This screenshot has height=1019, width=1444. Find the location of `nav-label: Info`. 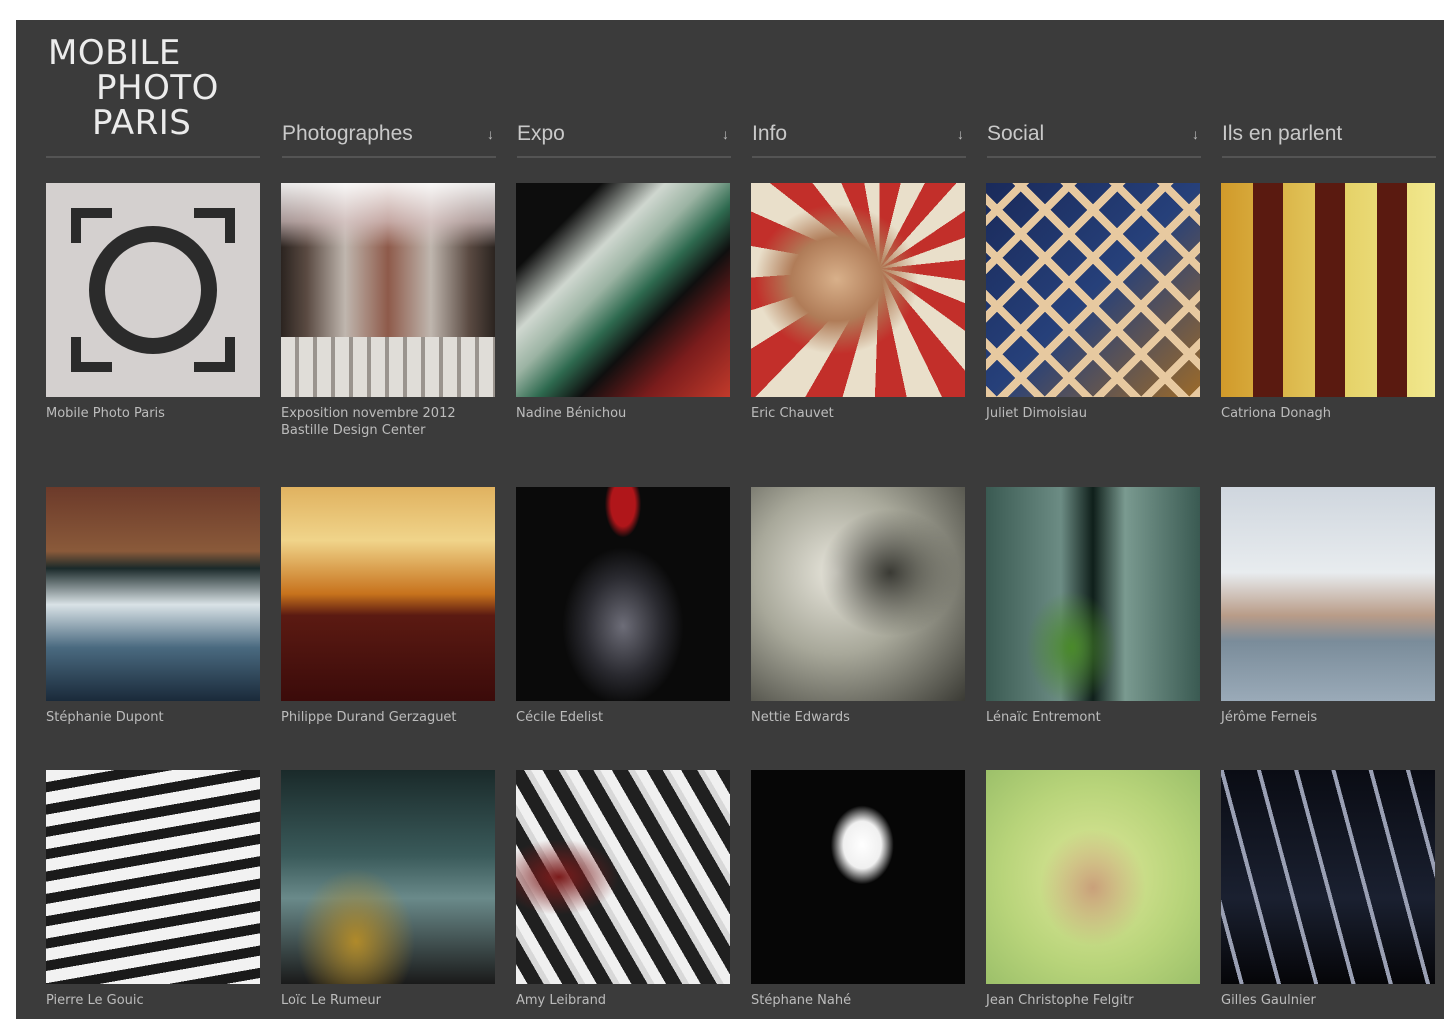

nav-label: Info is located at coordinates (770, 133).